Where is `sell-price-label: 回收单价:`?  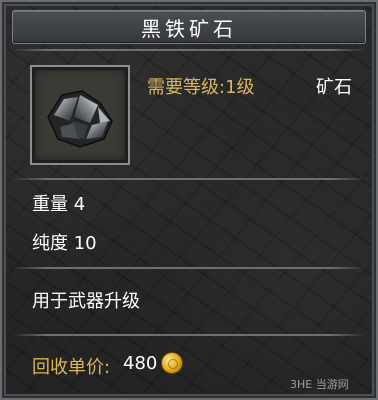
sell-price-label: 回收单价: is located at coordinates (71, 367).